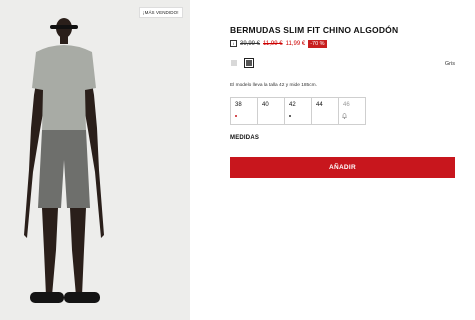 The width and height of the screenshot is (475, 320). I want to click on product-title: BERMUDAS SLIM FIT CHINO ALGODÓN, so click(314, 30).